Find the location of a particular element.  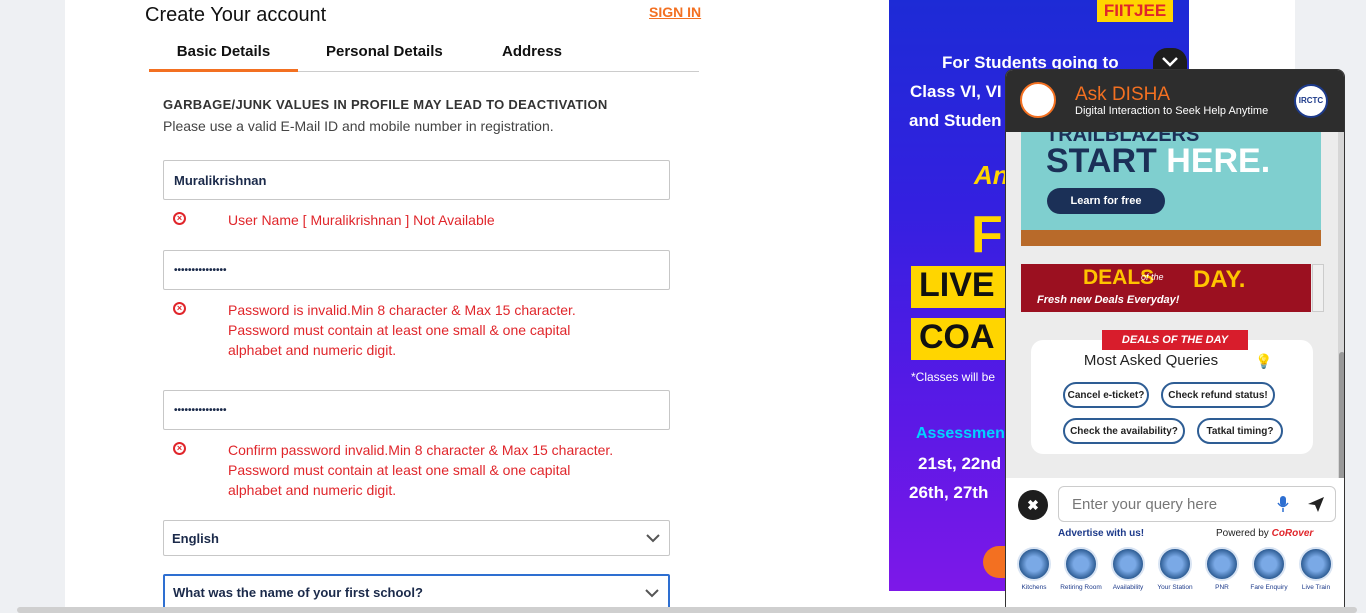

chat-title: Ask DISHA is located at coordinates (1123, 94).